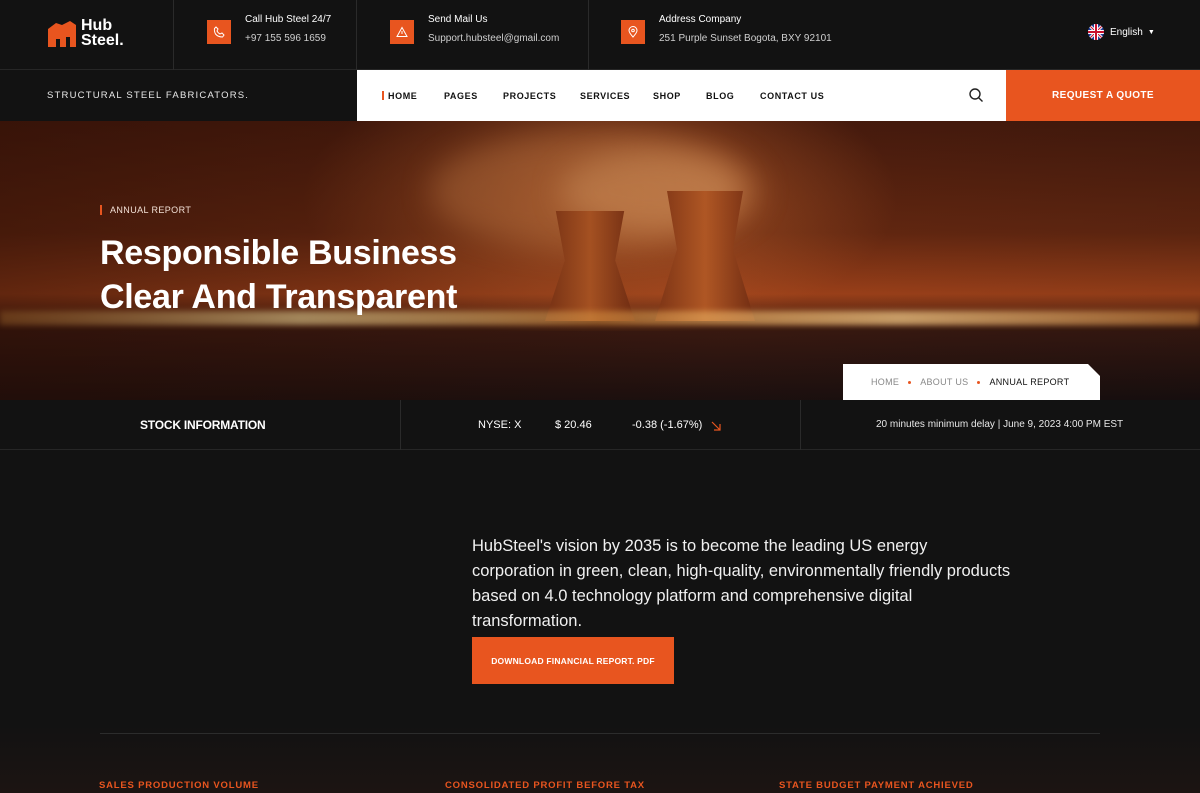 The width and height of the screenshot is (1200, 793). Describe the element at coordinates (145, 210) in the screenshot. I see `hero-eyebrow: ANNUAL REPORT` at that location.